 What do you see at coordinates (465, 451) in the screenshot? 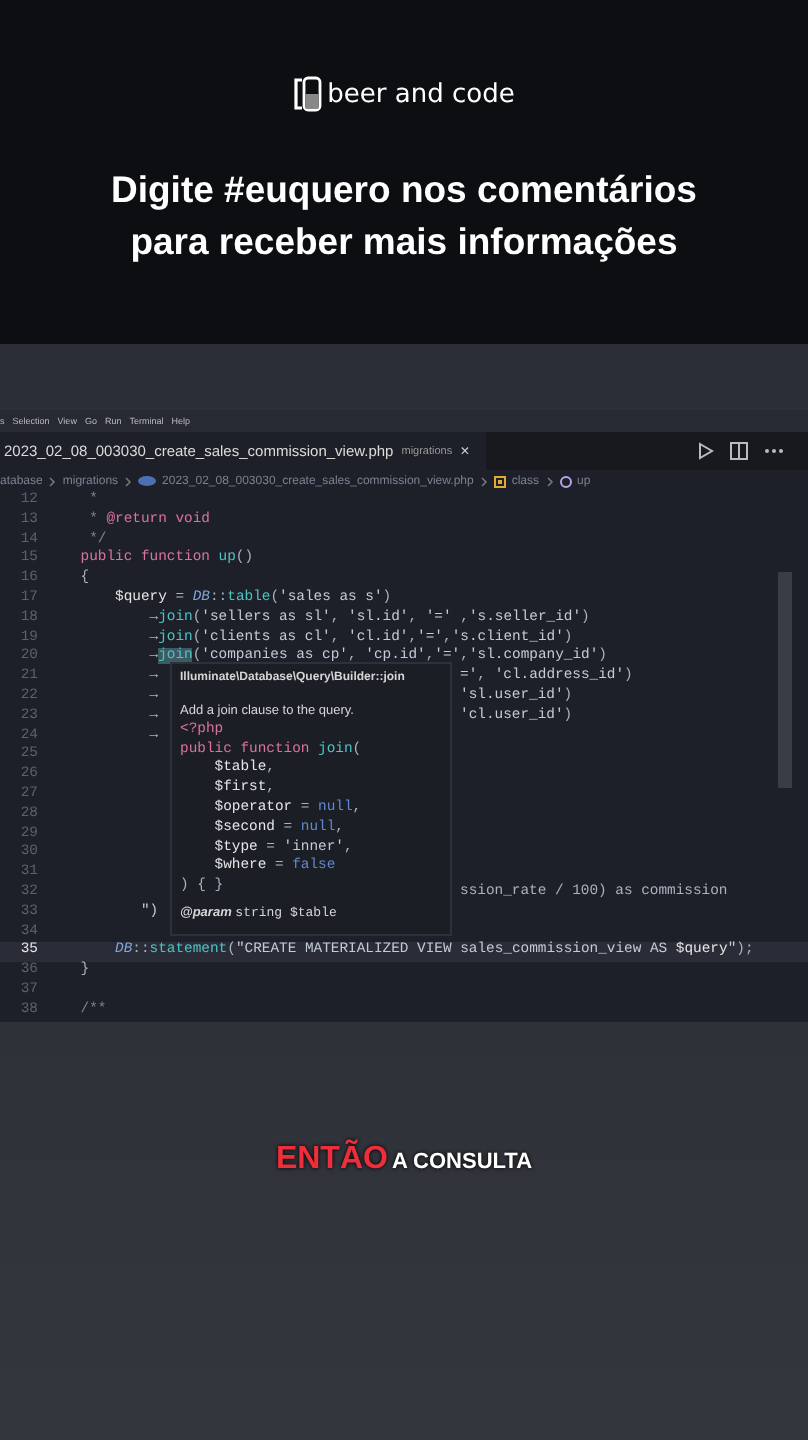
I see `close-button: ×` at bounding box center [465, 451].